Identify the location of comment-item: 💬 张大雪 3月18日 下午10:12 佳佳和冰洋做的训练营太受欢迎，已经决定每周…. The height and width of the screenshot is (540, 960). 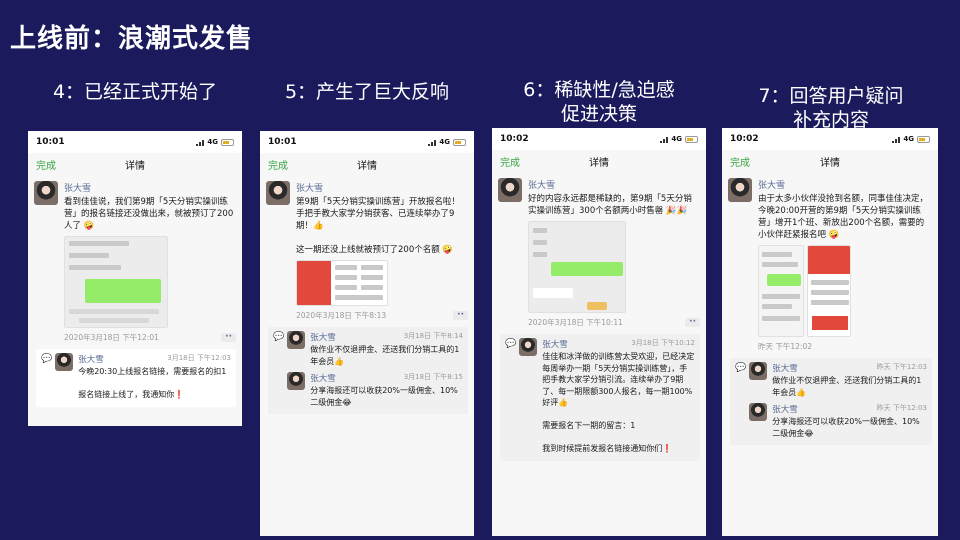
(600, 396).